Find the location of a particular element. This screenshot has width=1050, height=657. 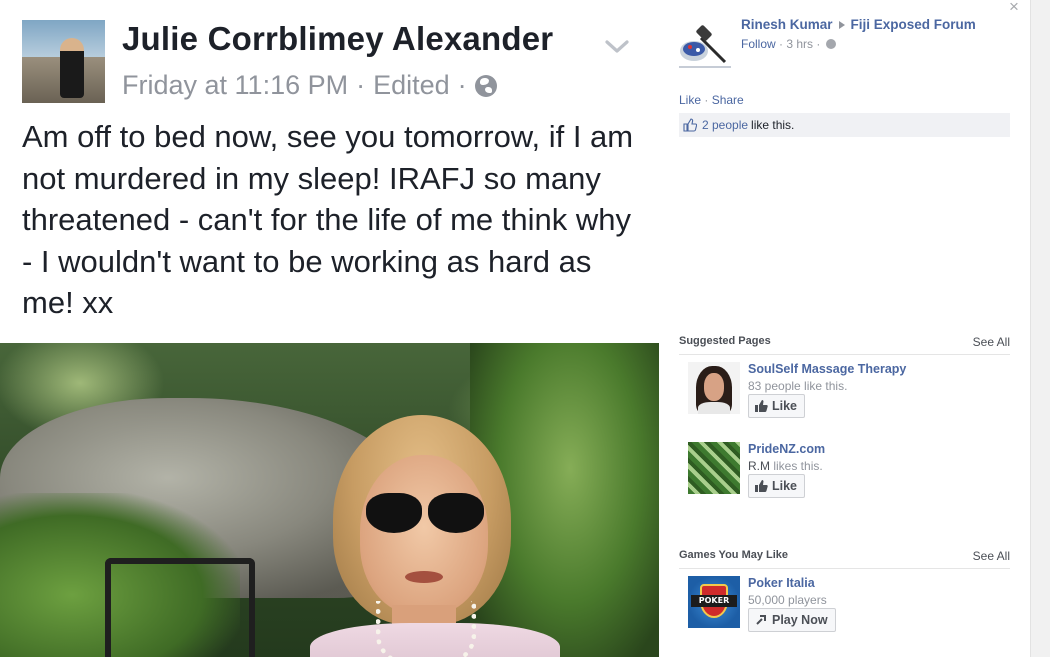

suggested-page-item: PrideNZ.com R.M likes this. Like is located at coordinates (838, 472).